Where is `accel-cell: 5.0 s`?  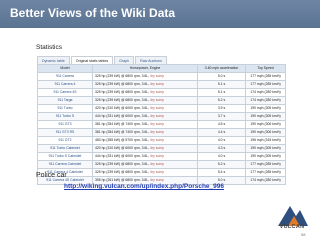
accel-cell: 5.0 s is located at coordinates (221, 76).